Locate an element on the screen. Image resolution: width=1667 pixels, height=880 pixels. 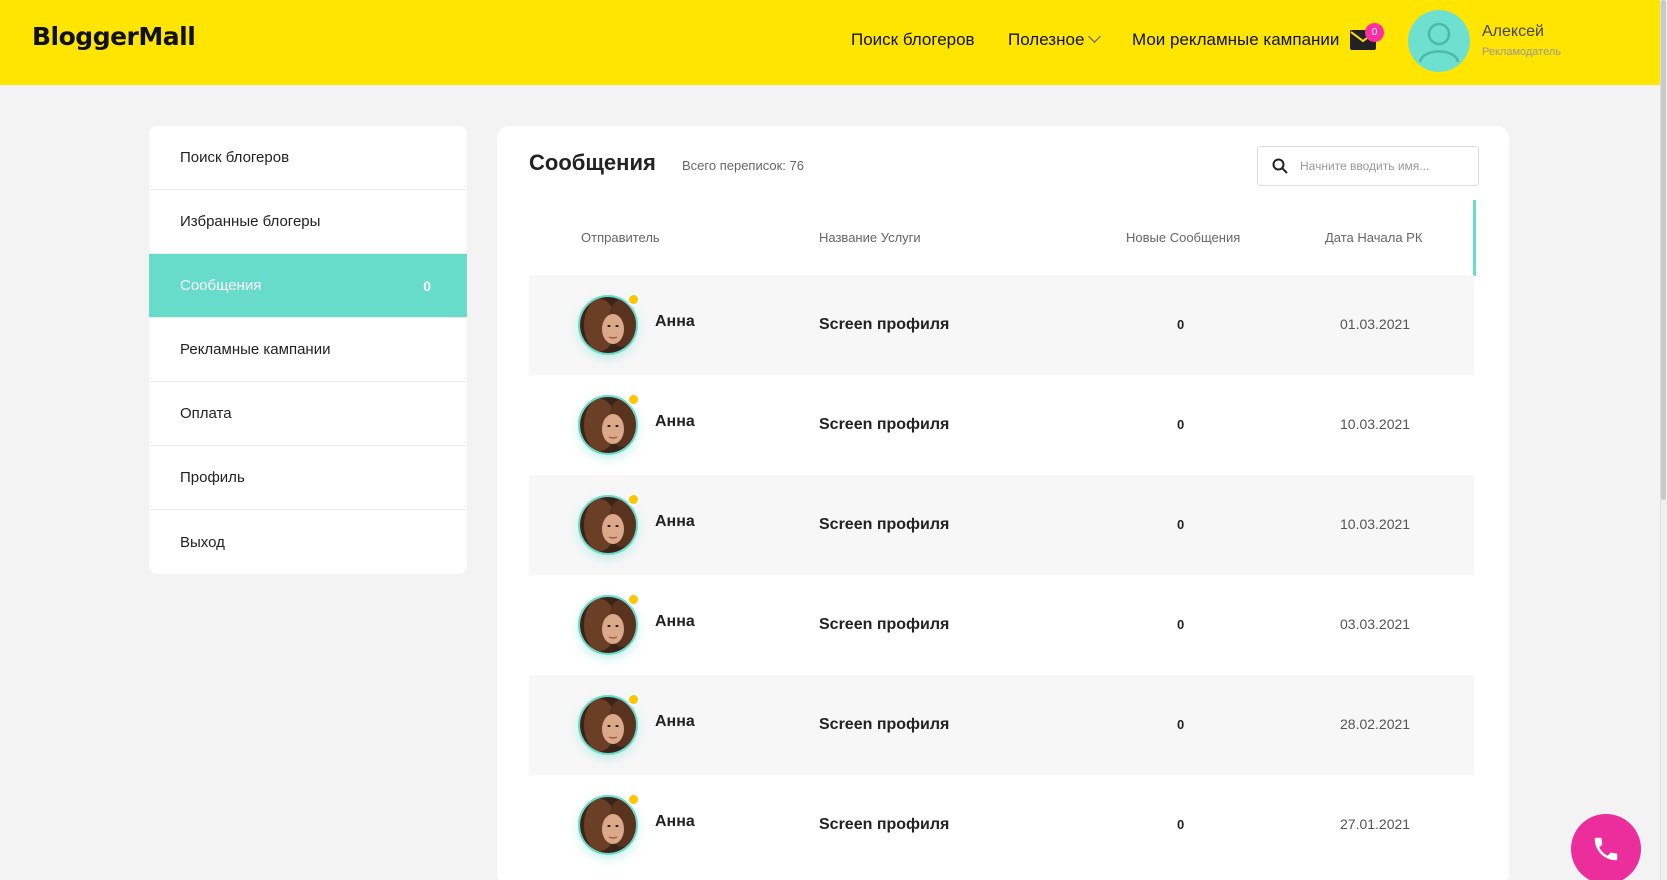
user-role: Рекламодатель is located at coordinates (1521, 52).